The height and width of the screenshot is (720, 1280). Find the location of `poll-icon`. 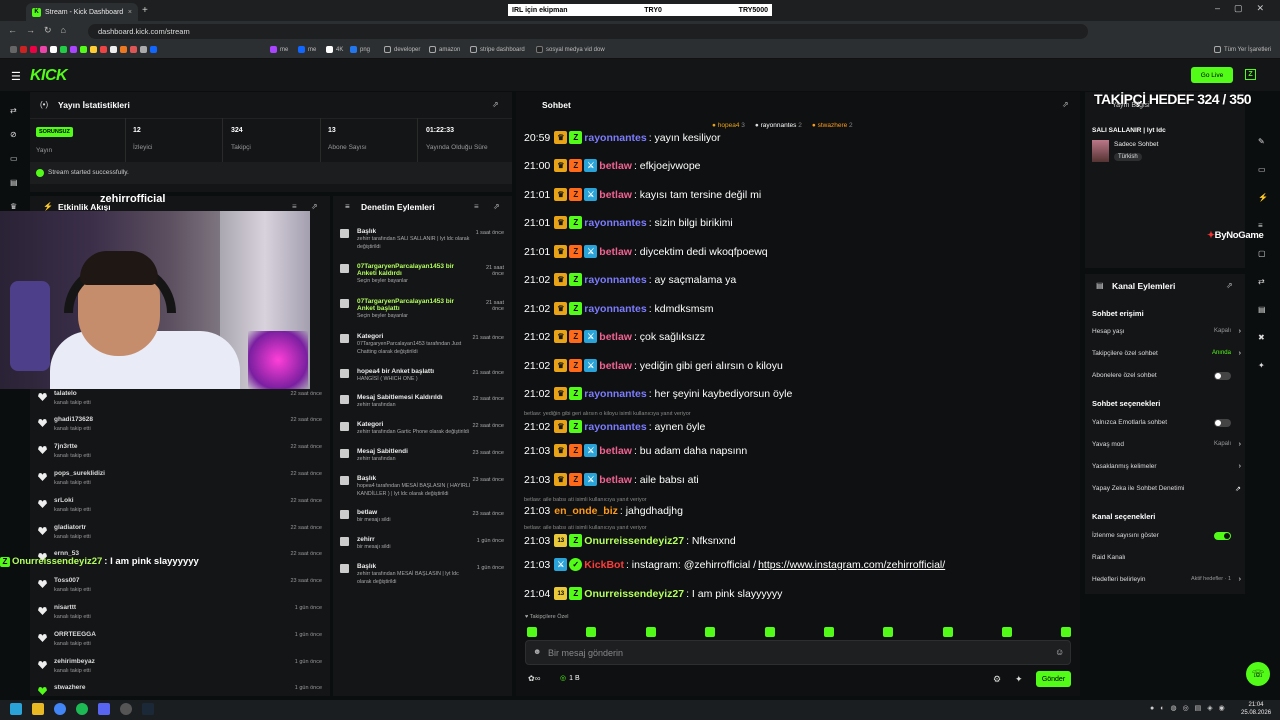

poll-icon is located at coordinates (344, 303).